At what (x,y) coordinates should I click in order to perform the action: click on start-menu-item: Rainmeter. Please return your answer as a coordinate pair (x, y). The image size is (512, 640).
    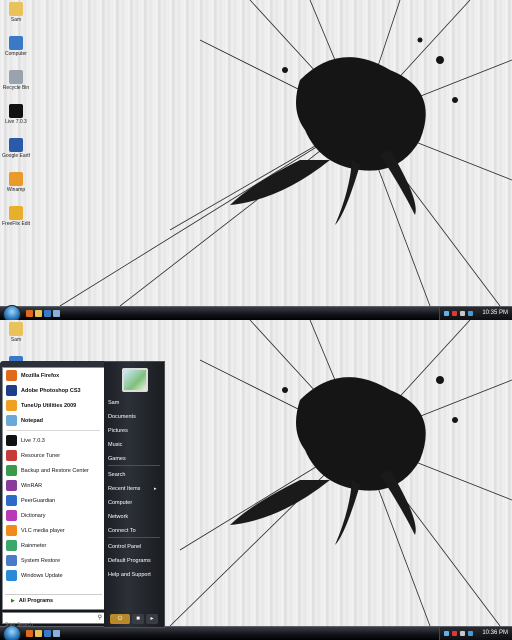
    Looking at the image, I should click on (53, 545).